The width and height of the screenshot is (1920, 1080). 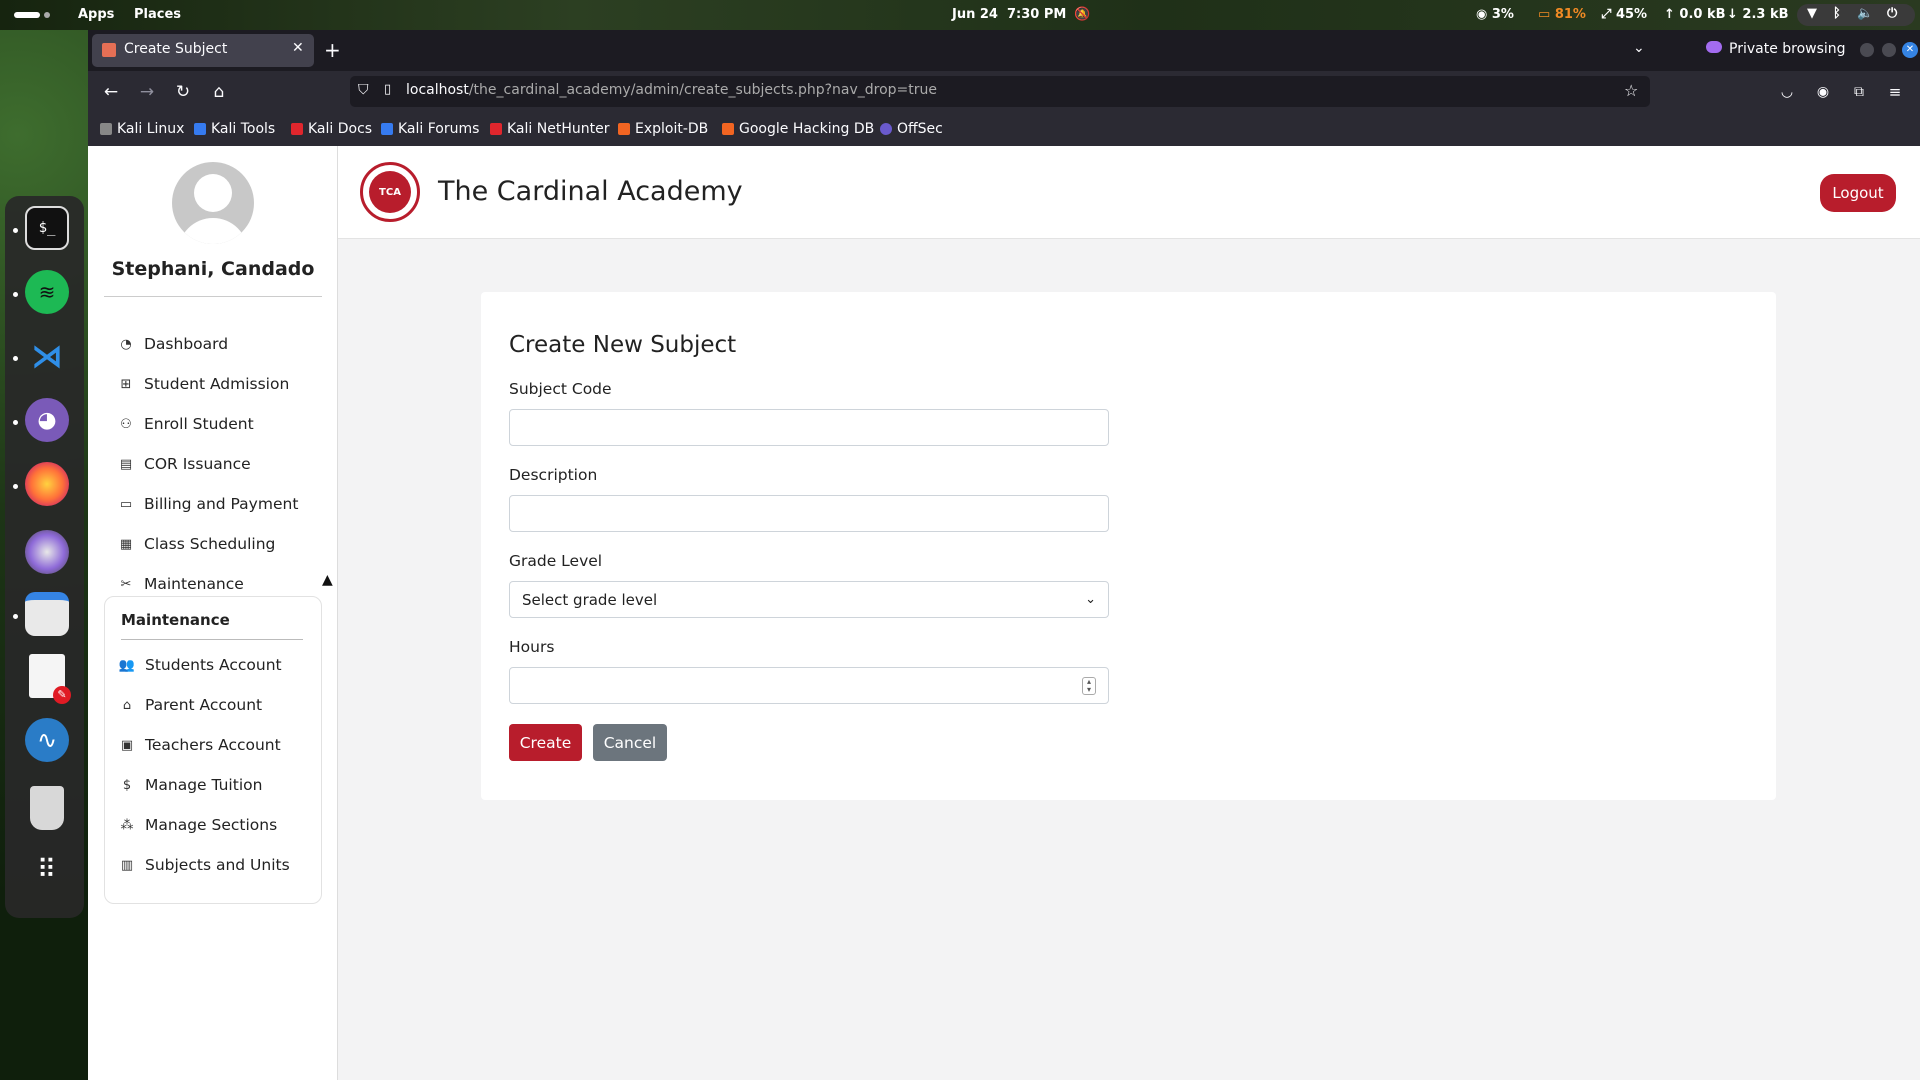 I want to click on calendar-icon: ▦, so click(x=126, y=544).